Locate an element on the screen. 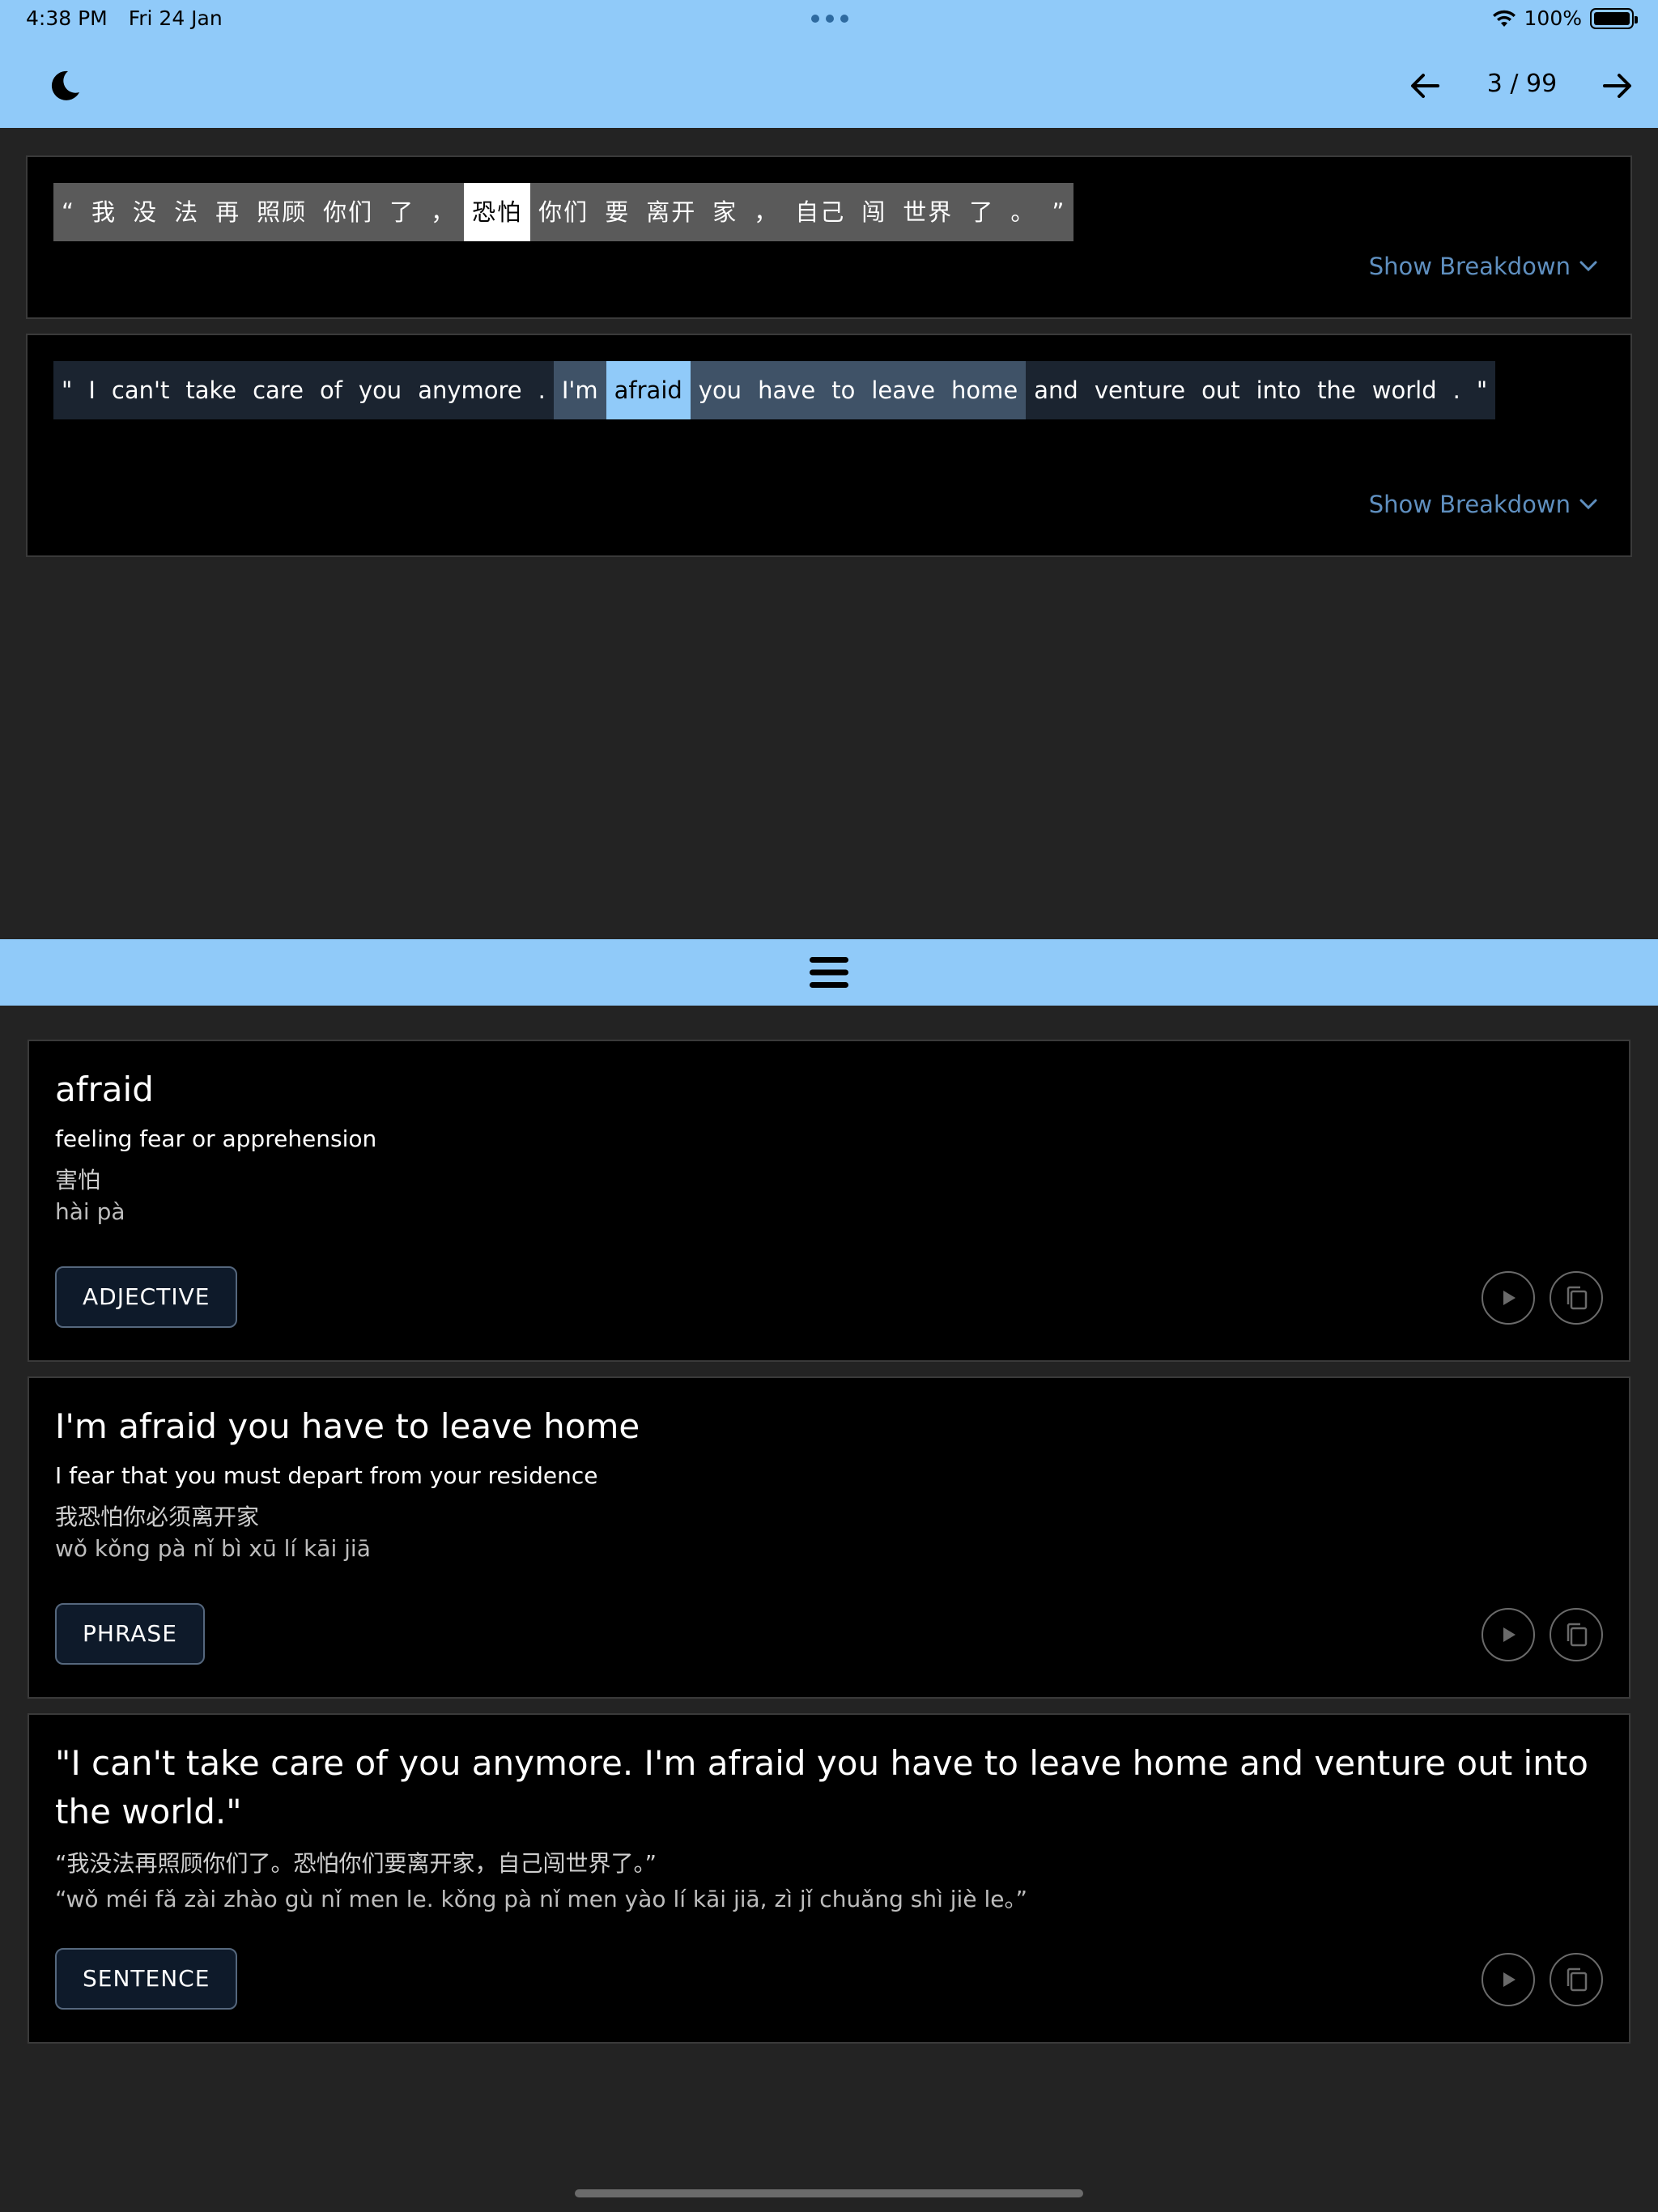  card-title: afraid is located at coordinates (104, 1089).